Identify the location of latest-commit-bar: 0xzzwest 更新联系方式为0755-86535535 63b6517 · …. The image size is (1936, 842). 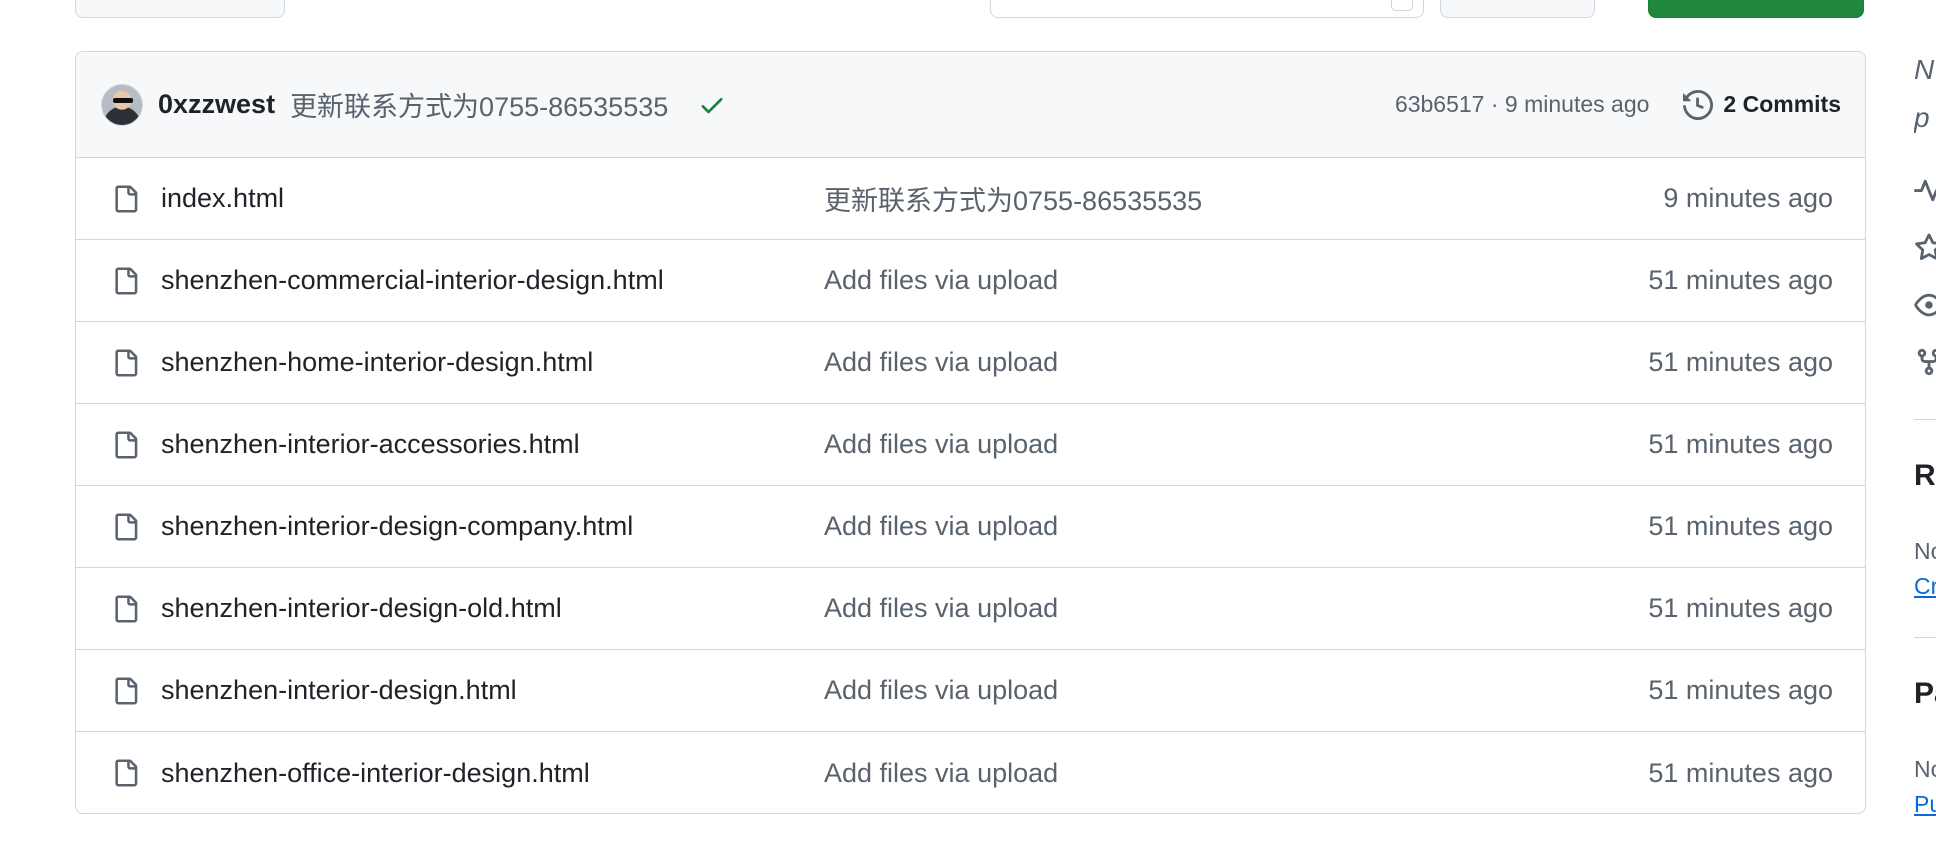
(970, 105).